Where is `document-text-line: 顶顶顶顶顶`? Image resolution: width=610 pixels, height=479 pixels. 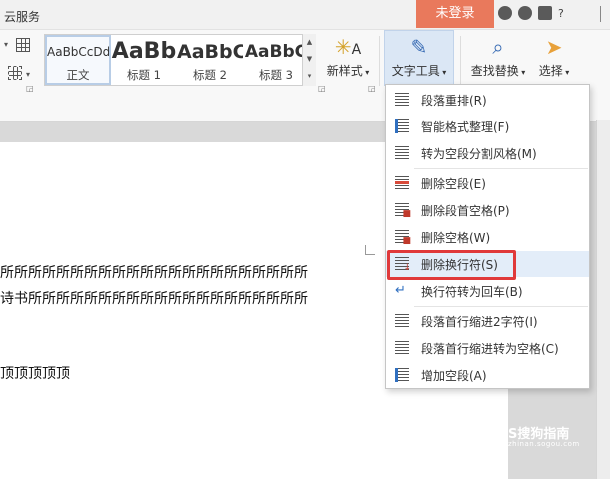 document-text-line: 顶顶顶顶顶 is located at coordinates (35, 373).